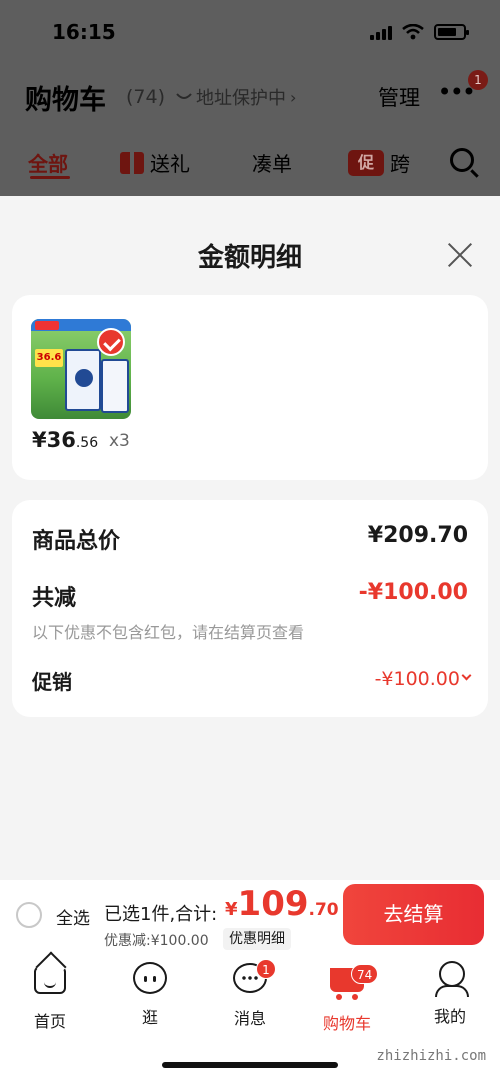 The image size is (500, 1083). Describe the element at coordinates (146, 97) in the screenshot. I see `cart-count: (74)` at that location.